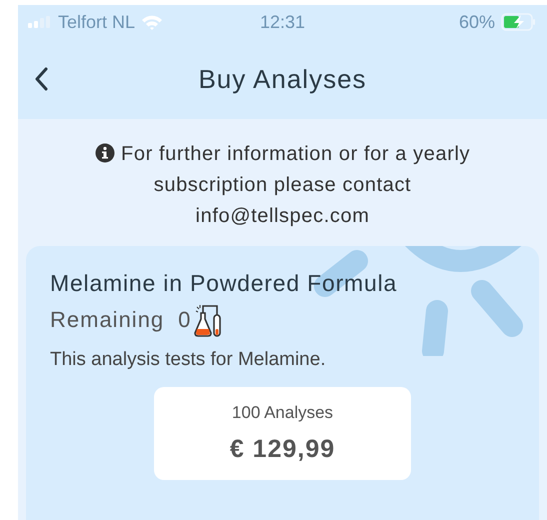  Describe the element at coordinates (282, 79) in the screenshot. I see `page-title: Buy Analyses` at that location.